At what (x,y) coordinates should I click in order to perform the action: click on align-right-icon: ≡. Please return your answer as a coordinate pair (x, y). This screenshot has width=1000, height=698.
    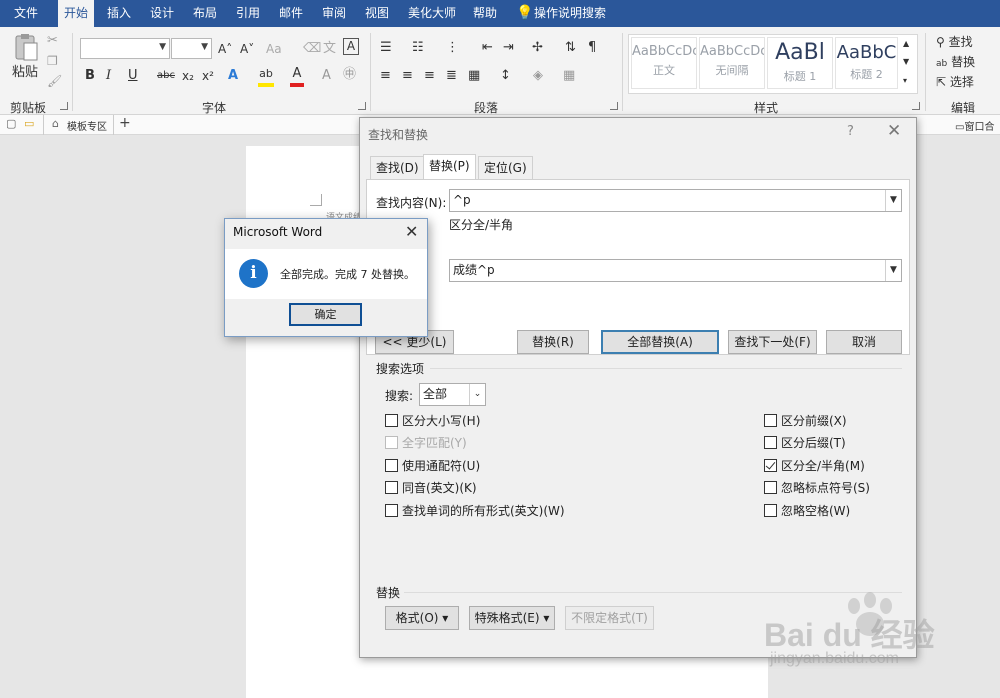
    Looking at the image, I should click on (429, 76).